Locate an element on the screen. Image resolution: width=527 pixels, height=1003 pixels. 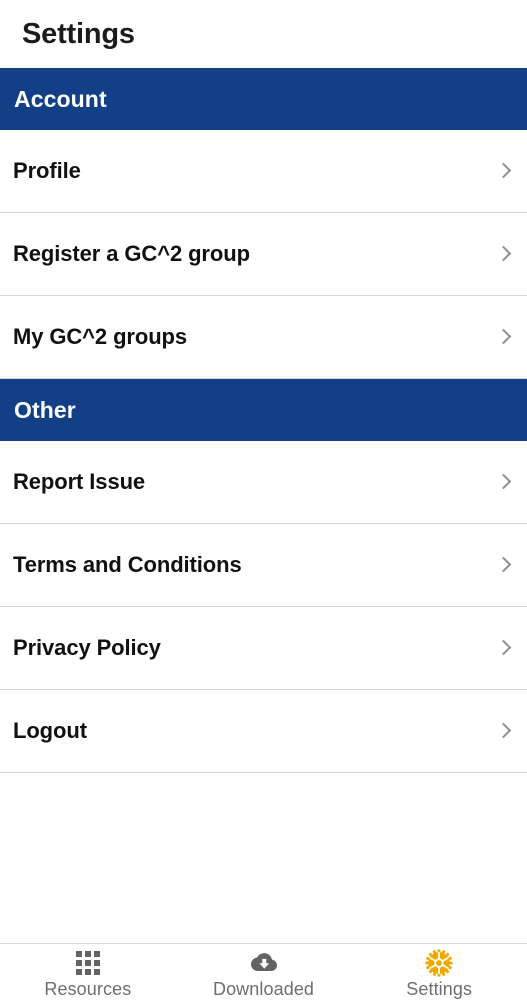
settings-row-label: Register a GC^2 group is located at coordinates (131, 253).